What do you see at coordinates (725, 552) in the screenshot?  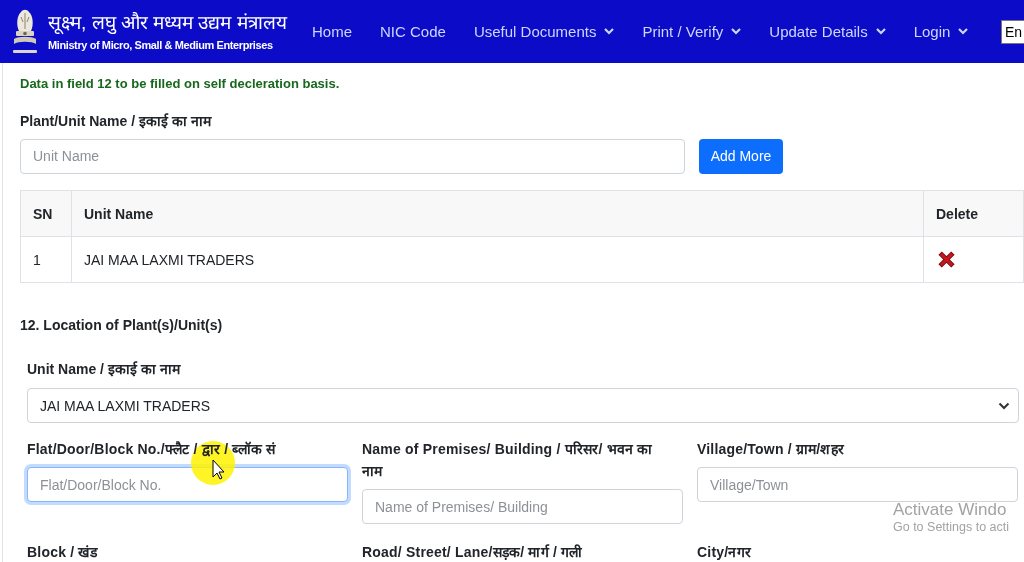 I see `field-label: City/नगर` at bounding box center [725, 552].